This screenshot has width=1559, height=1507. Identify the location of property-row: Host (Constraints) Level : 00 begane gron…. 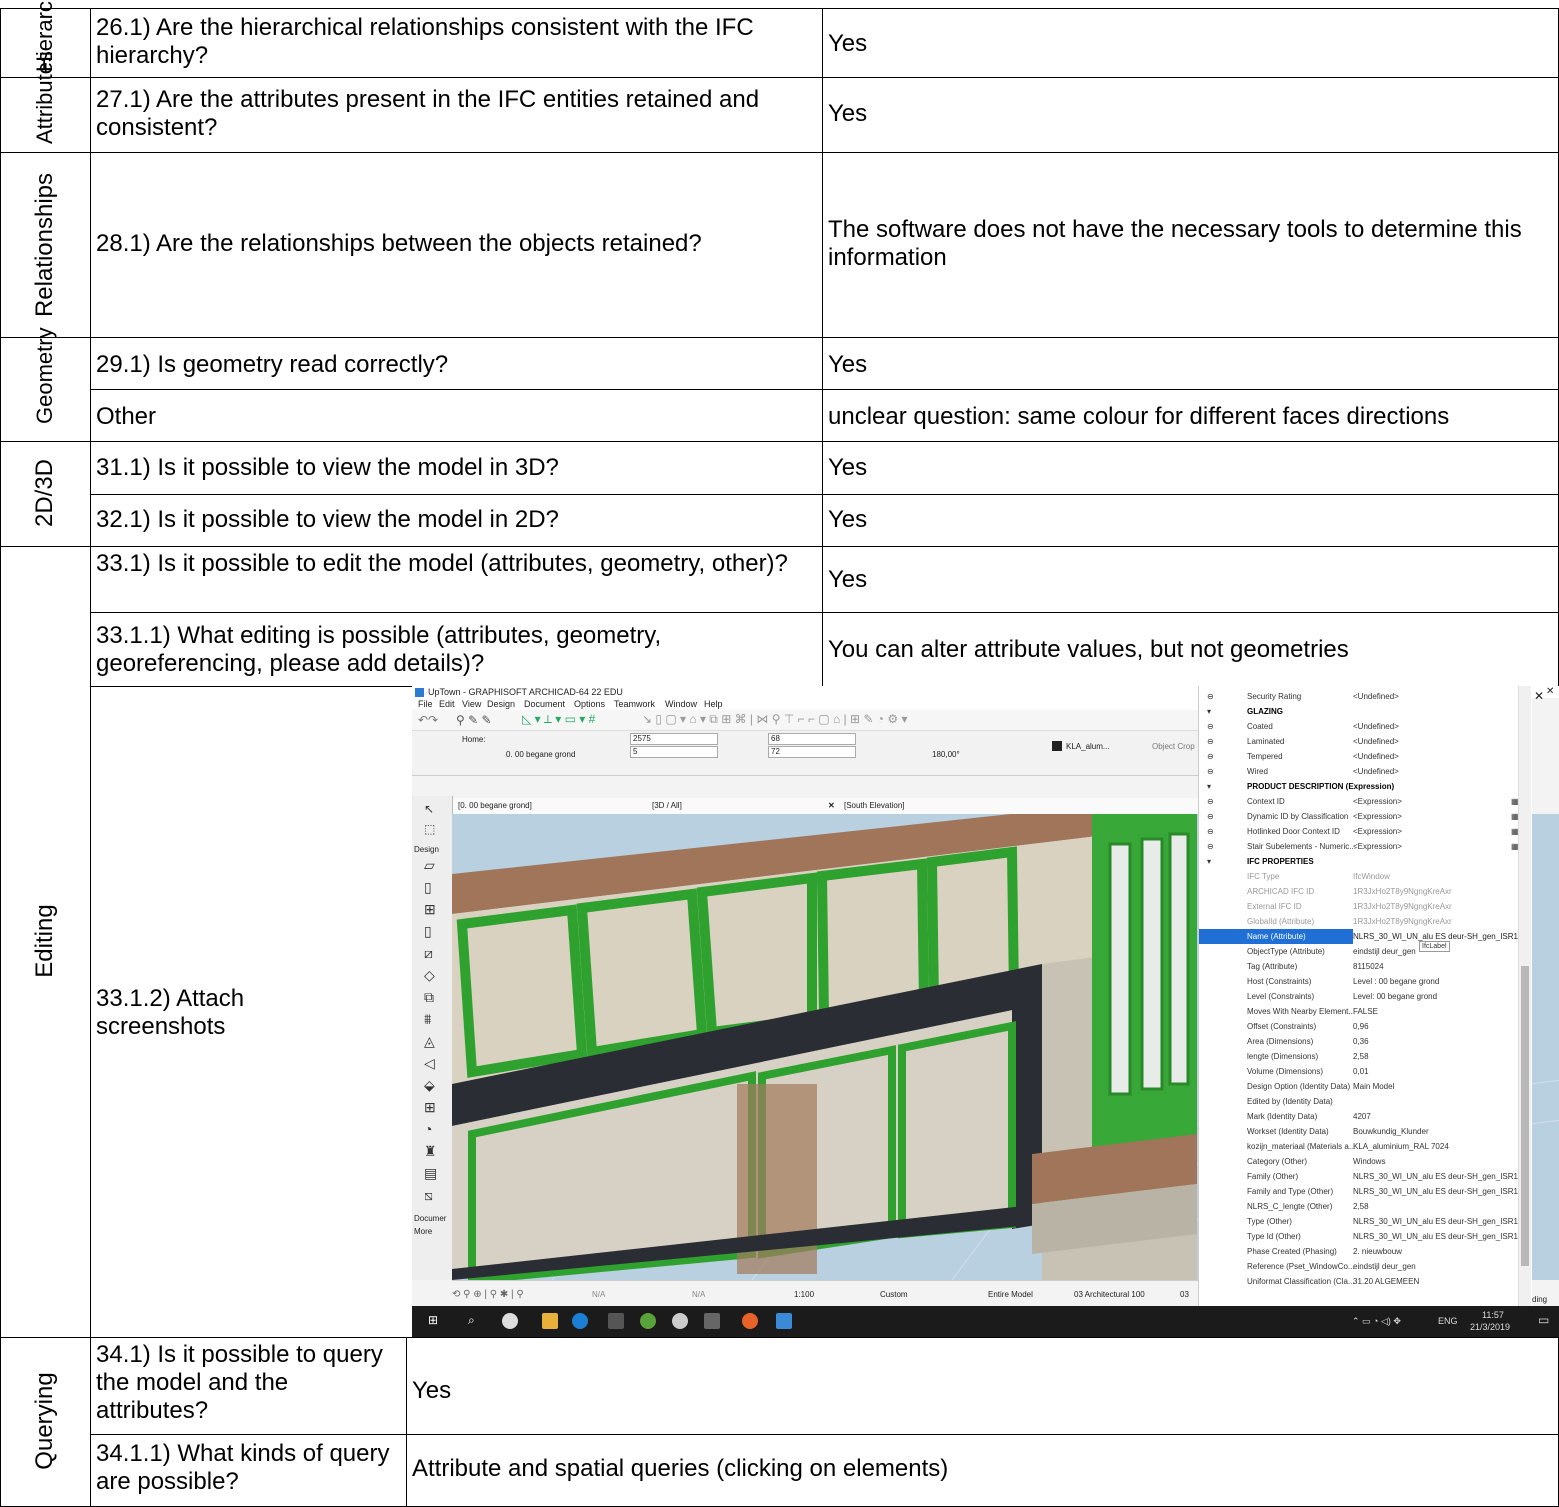
(1359, 981).